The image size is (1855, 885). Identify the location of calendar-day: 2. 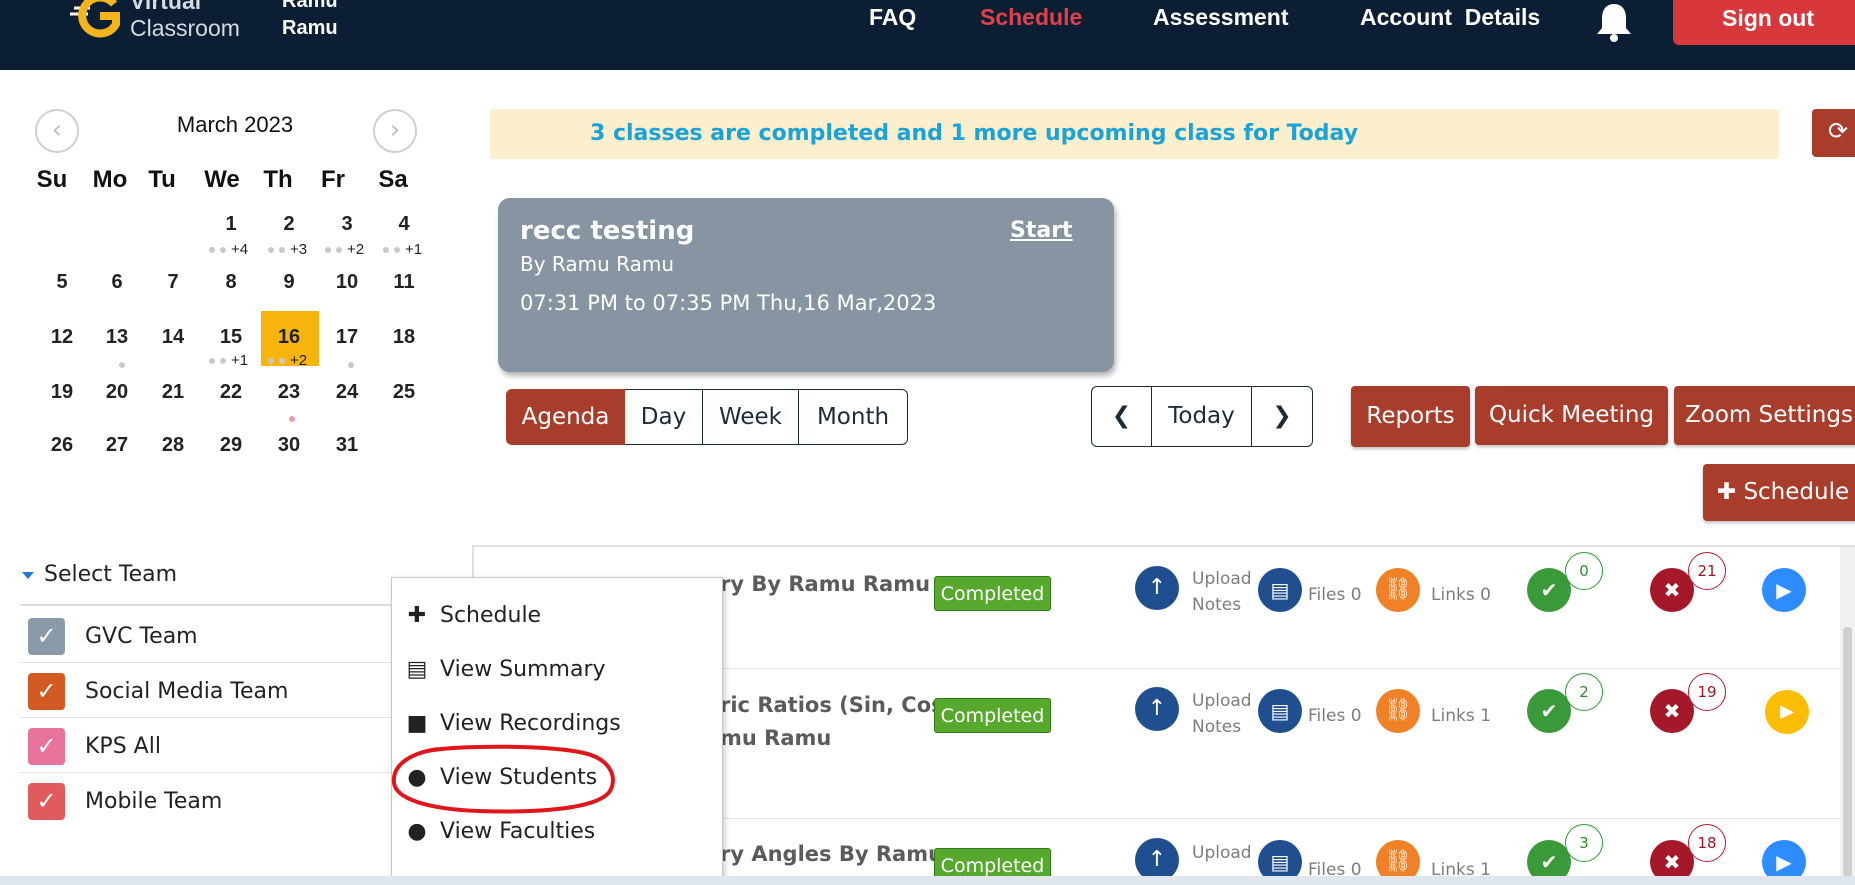
(289, 224).